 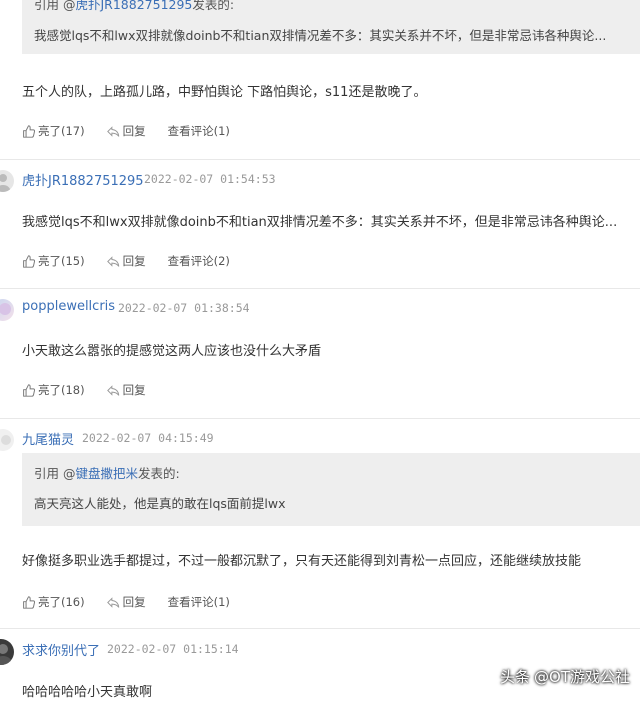 I want to click on reply-item: 求求你别代了 2022-02-07 01:15:14 哈哈哈哈哈小天真敢啊, so click(x=320, y=665).